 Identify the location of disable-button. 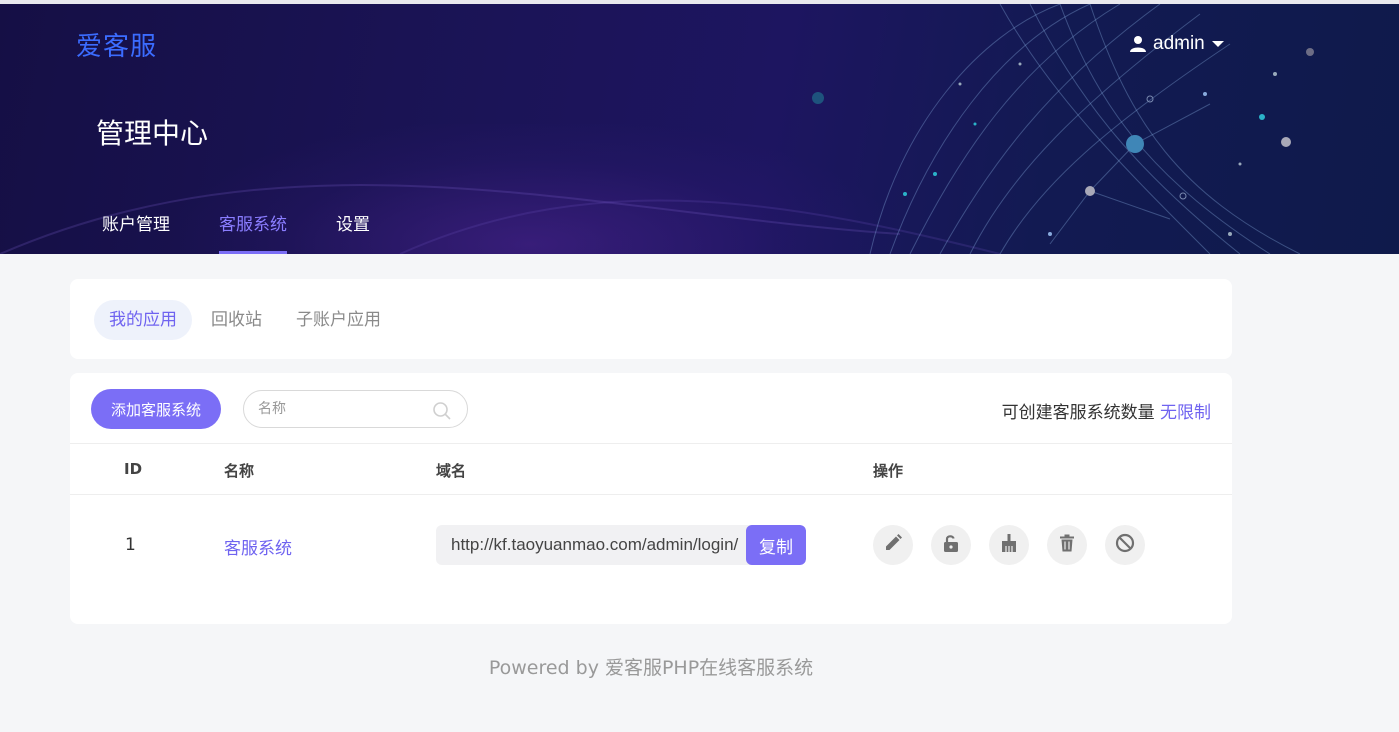
(1125, 545).